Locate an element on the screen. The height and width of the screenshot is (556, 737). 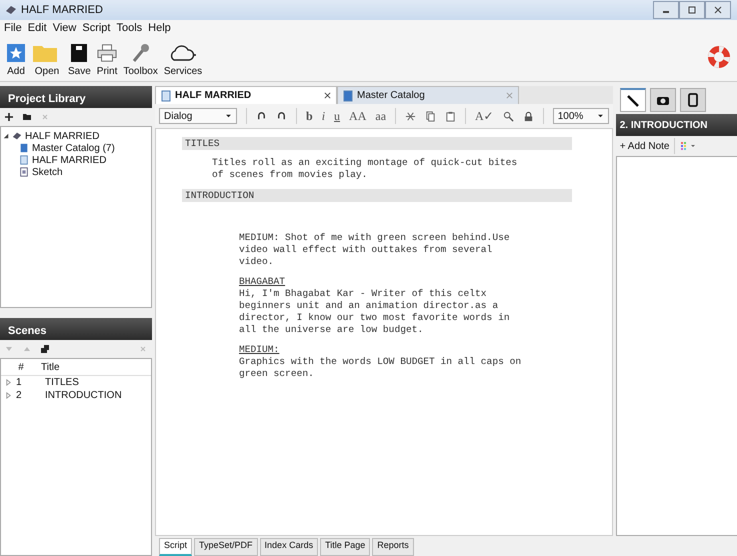
shot-text: MEDIUM: Shot of me with green screen behind.Use video wall effect with outtakes from several video. is located at coordinates (375, 250).